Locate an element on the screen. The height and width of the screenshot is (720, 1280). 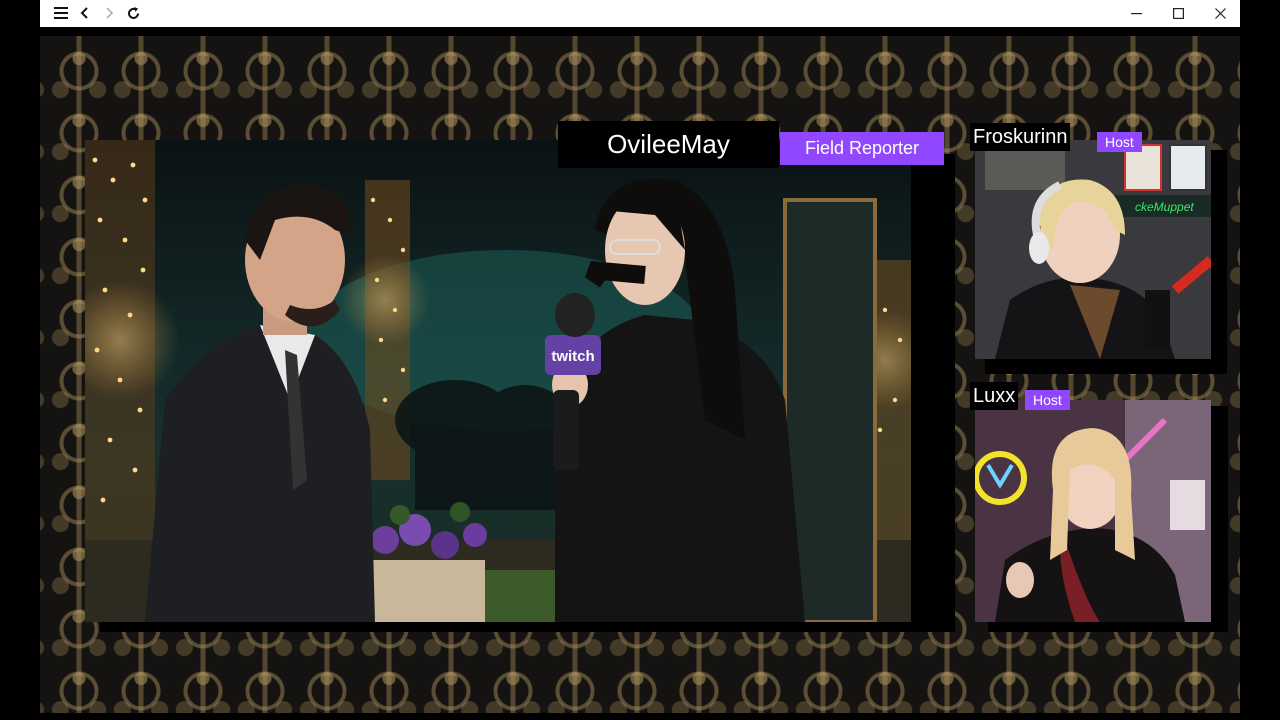
host-tag-luxx: Host is located at coordinates (1047, 400).